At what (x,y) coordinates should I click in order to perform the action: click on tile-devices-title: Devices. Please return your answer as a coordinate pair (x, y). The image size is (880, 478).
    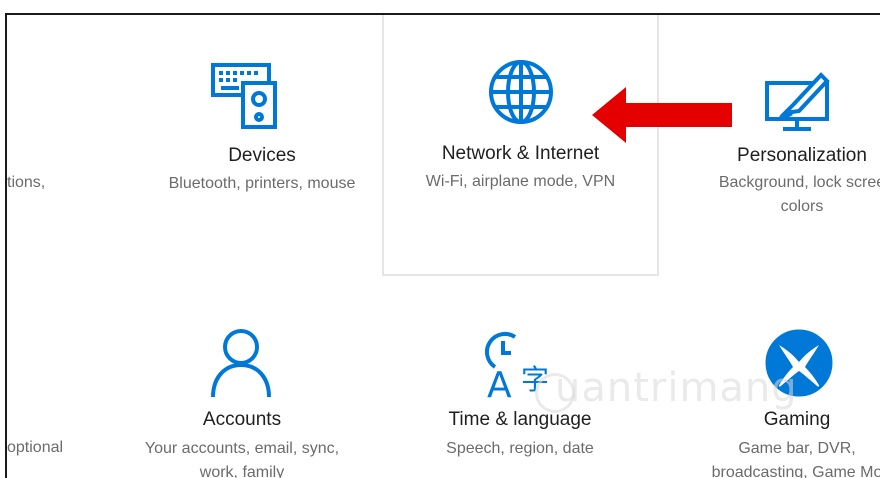
    Looking at the image, I should click on (262, 155).